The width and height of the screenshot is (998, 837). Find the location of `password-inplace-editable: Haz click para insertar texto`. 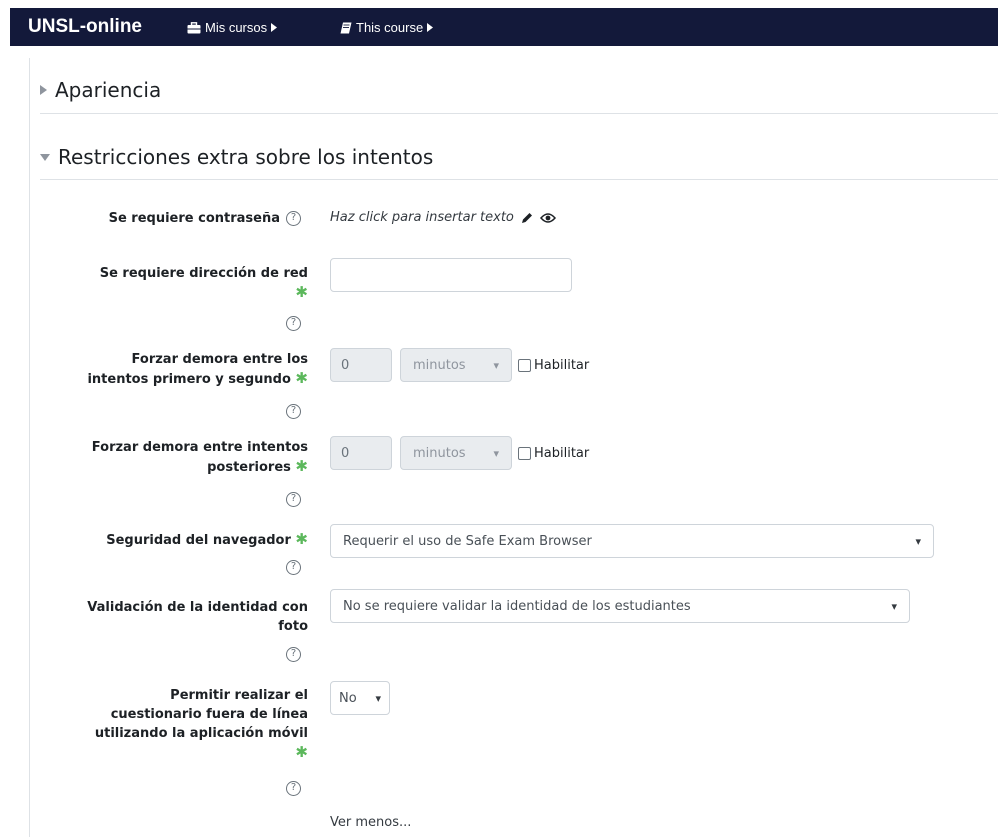

password-inplace-editable: Haz click para insertar texto is located at coordinates (443, 217).